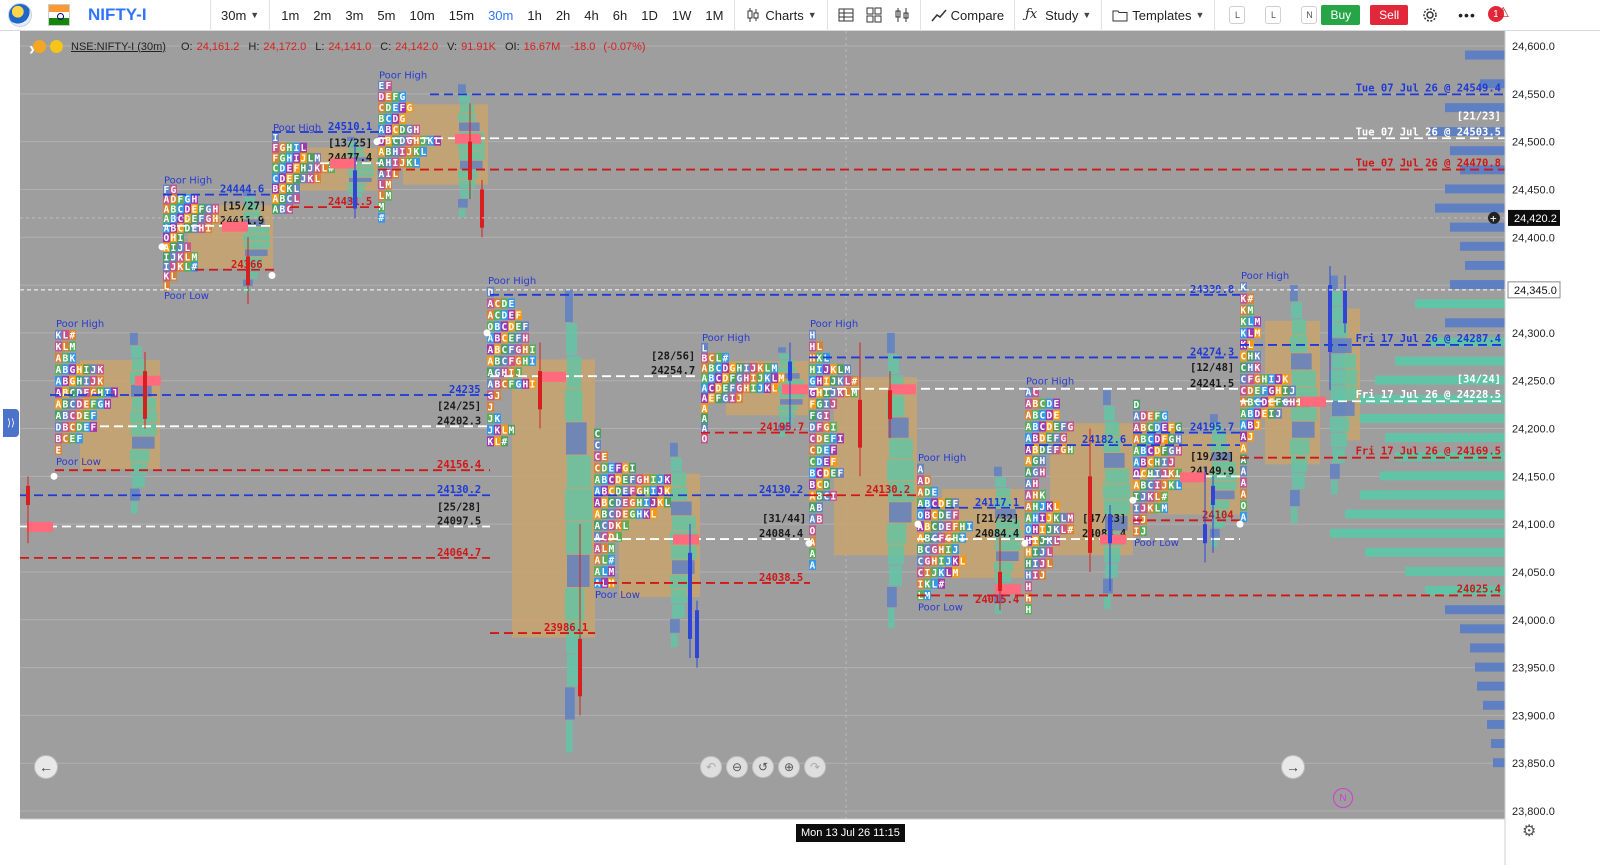 This screenshot has width=1600, height=865. What do you see at coordinates (459, 490) in the screenshot?
I see `level-value-label: 24130.2` at bounding box center [459, 490].